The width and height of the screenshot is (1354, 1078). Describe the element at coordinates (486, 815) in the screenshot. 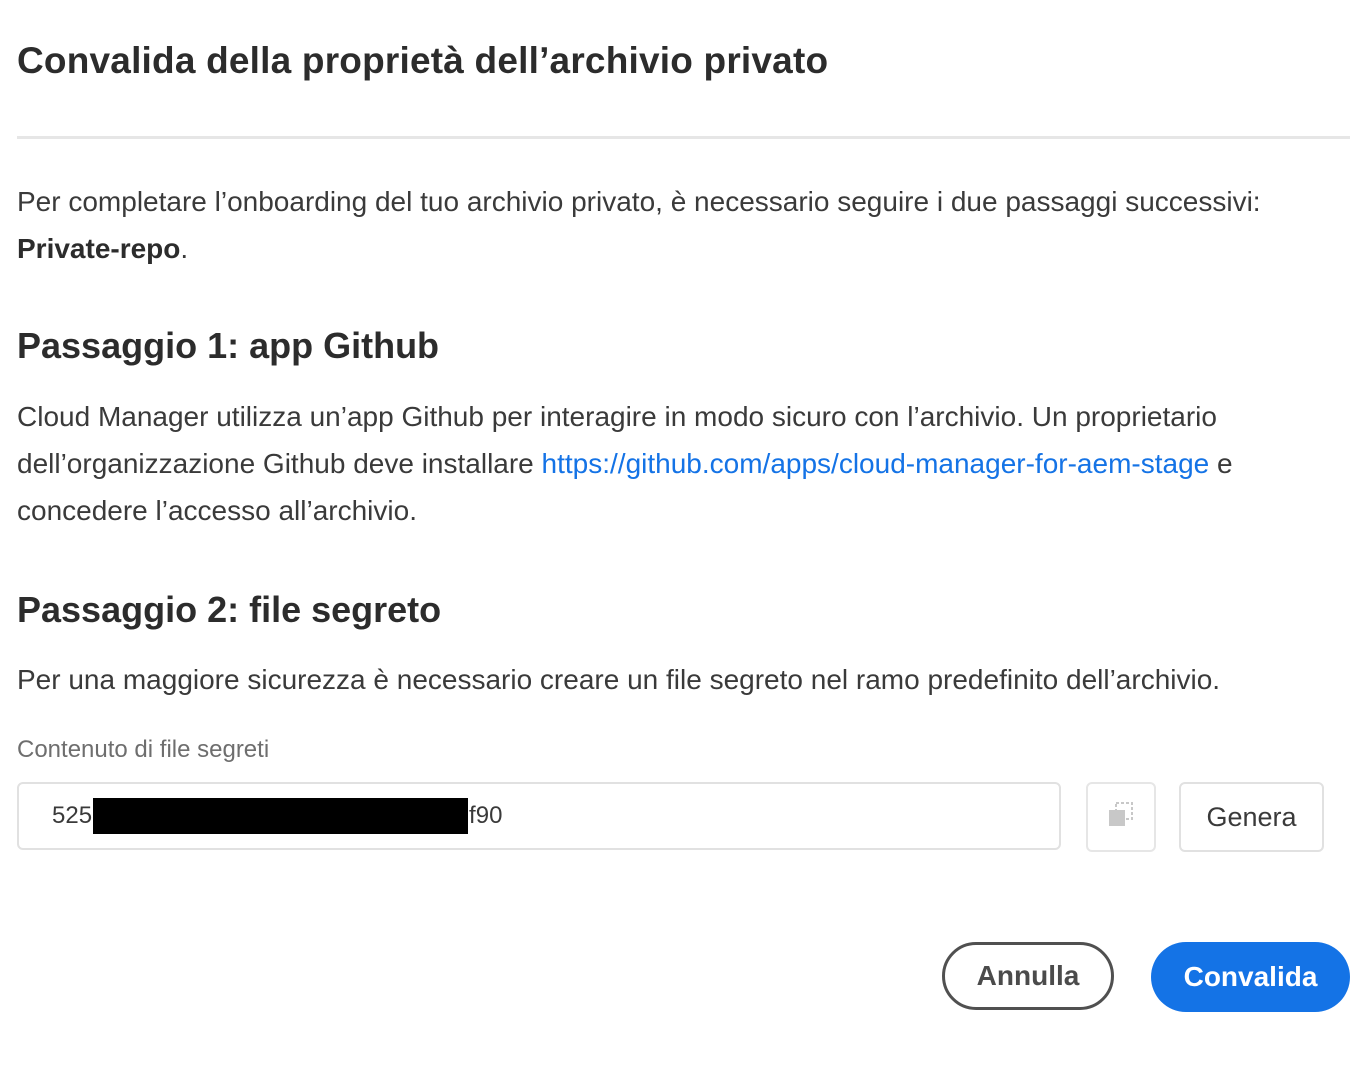

I see `secret-value-suffix: f90` at that location.